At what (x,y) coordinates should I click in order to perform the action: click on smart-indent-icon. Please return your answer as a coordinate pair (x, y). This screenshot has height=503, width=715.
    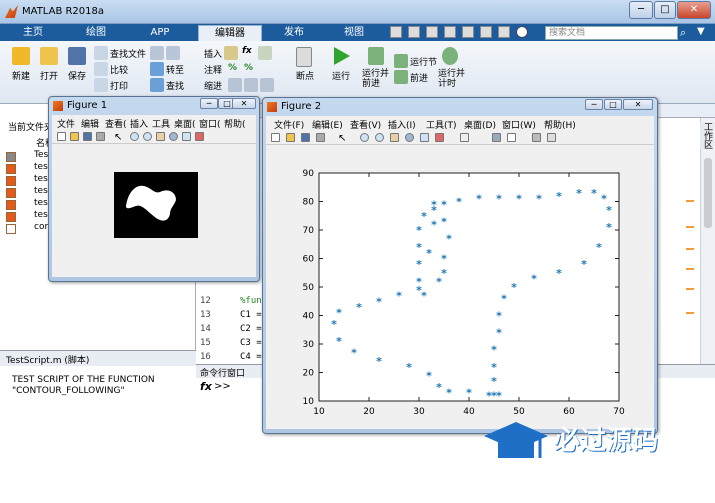
    Looking at the image, I should click on (235, 85).